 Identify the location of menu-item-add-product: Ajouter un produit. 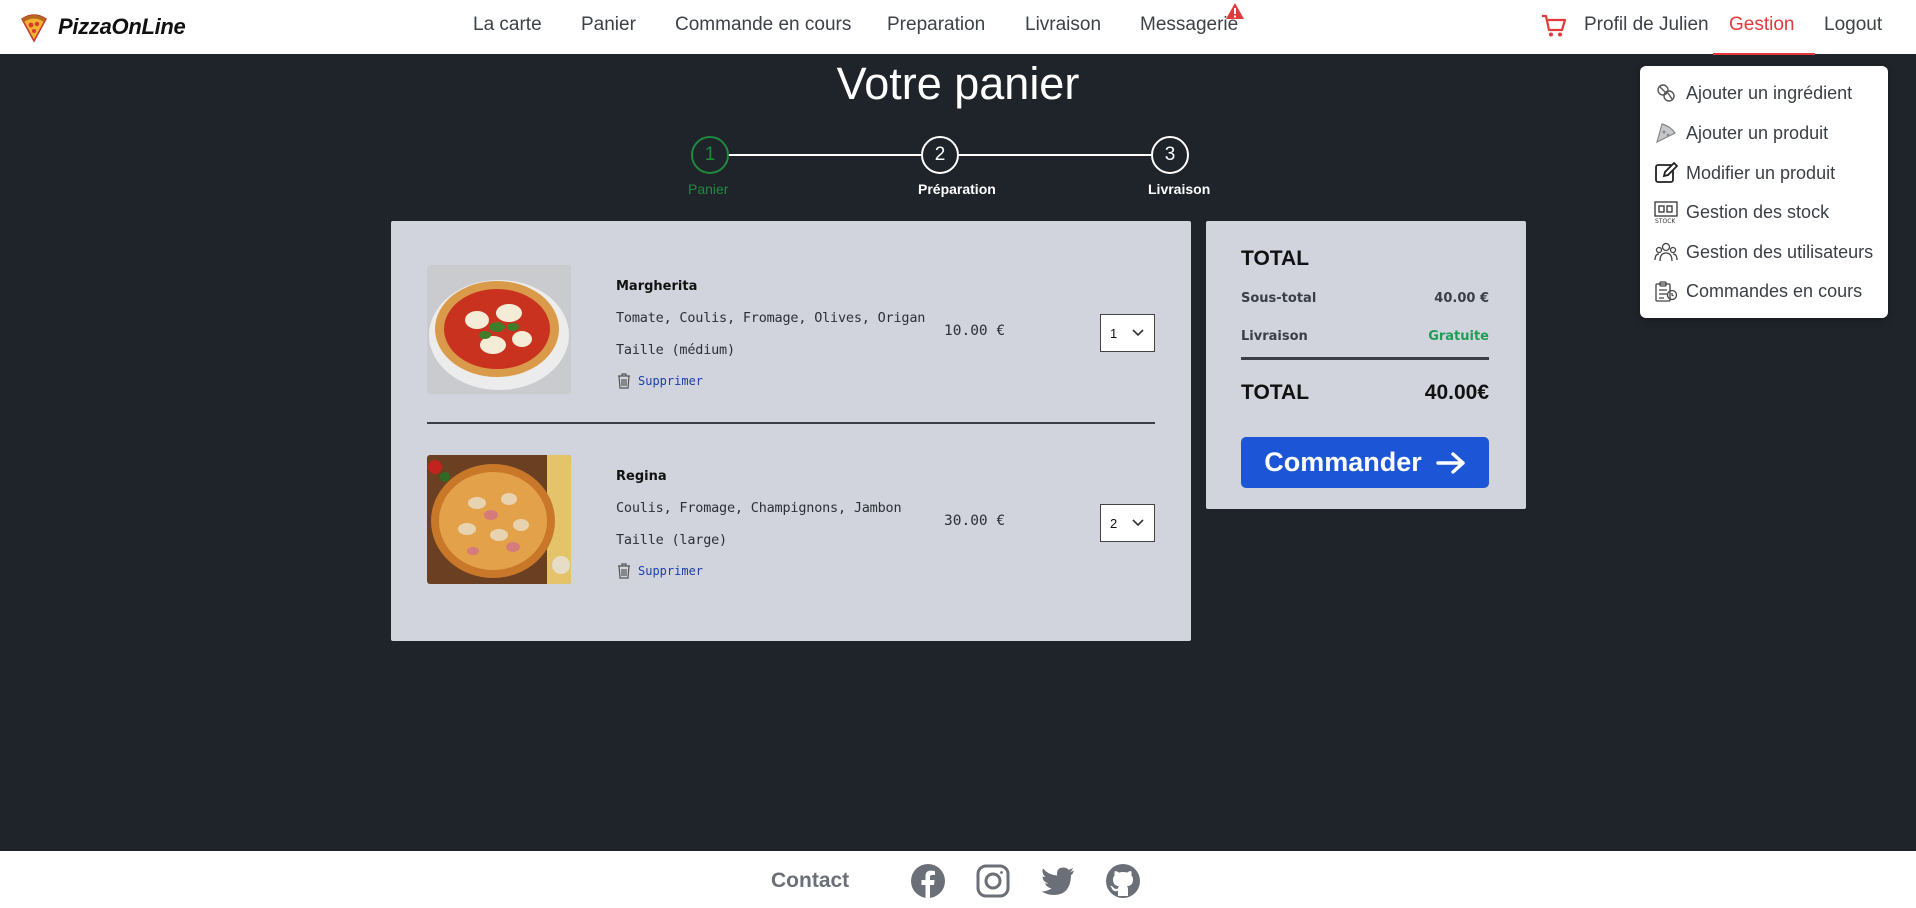
(1741, 133).